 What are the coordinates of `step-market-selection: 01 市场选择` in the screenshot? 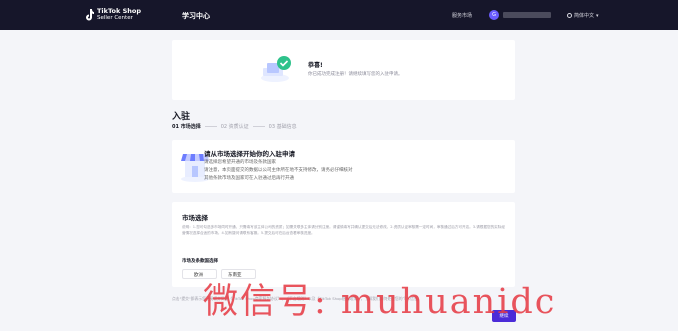 It's located at (186, 127).